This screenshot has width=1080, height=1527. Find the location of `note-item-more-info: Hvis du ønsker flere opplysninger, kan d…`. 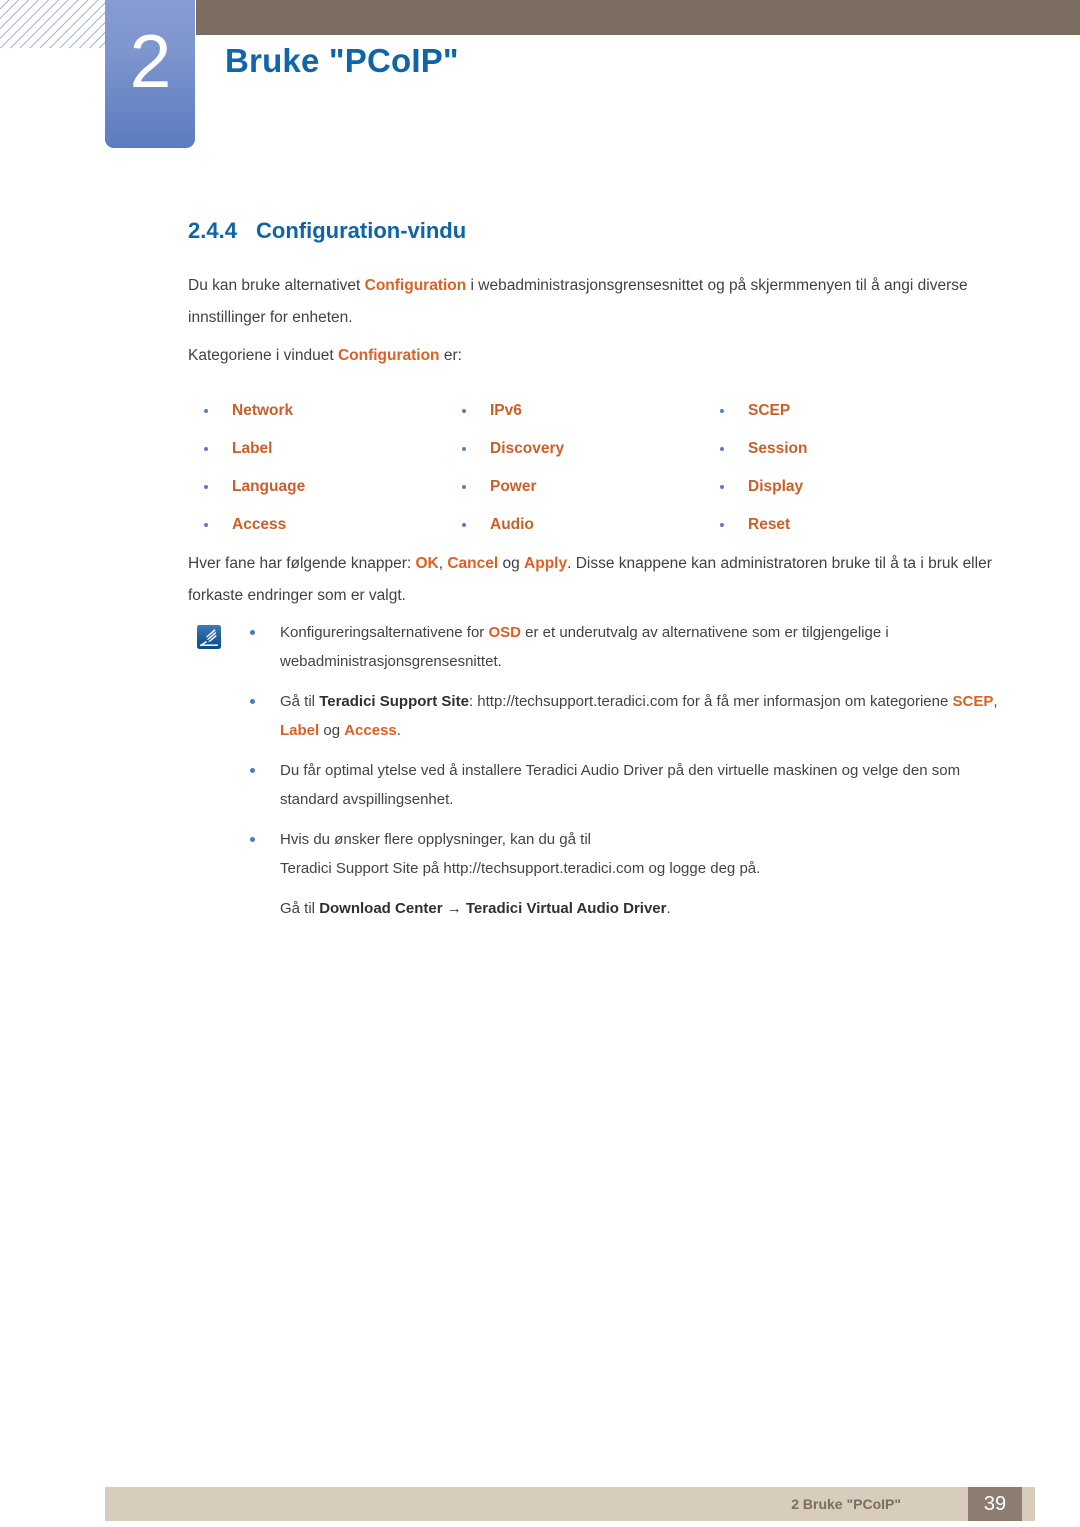

note-item-more-info: Hvis du ønsker flere opplysninger, kan d… is located at coordinates (629, 854).